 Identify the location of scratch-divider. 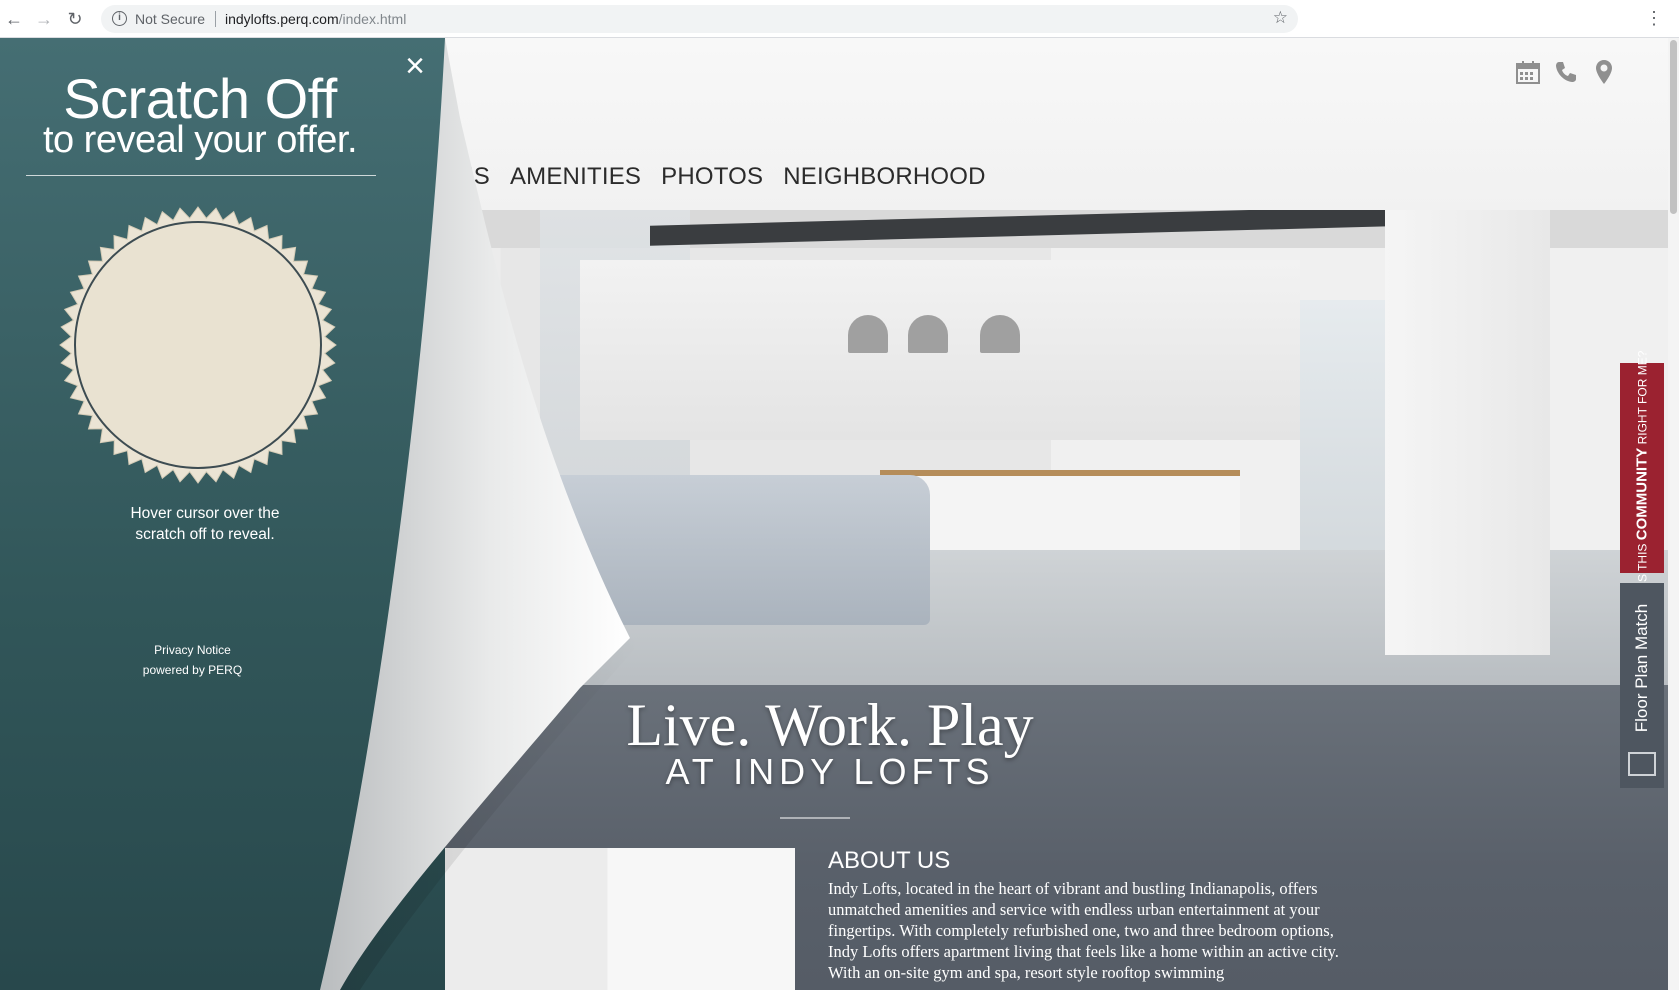
(201, 175).